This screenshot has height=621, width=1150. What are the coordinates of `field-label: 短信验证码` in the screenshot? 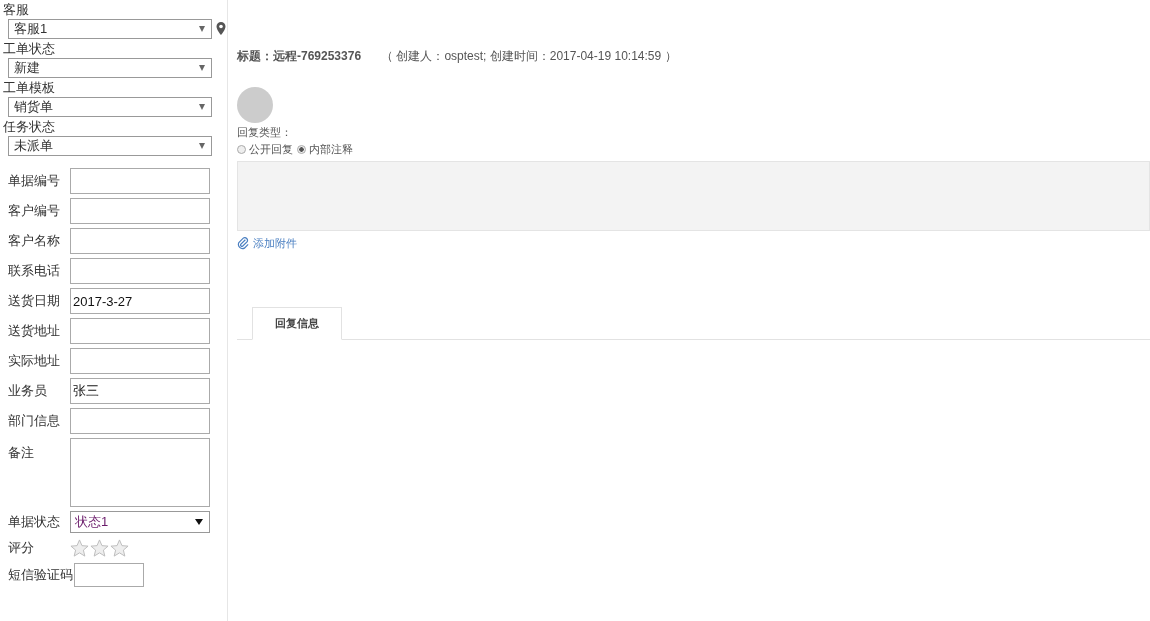 It's located at (40, 575).